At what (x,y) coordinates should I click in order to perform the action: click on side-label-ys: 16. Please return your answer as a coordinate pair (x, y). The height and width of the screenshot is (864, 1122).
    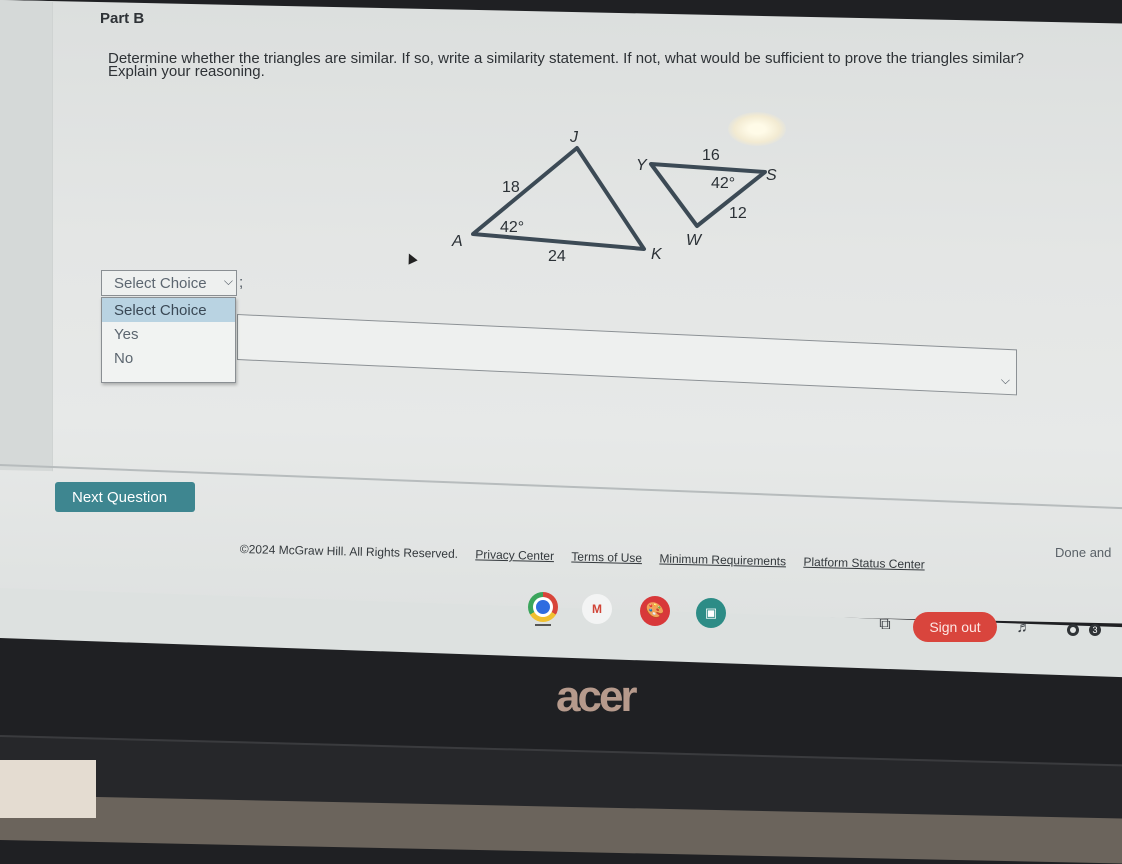
    Looking at the image, I should click on (711, 155).